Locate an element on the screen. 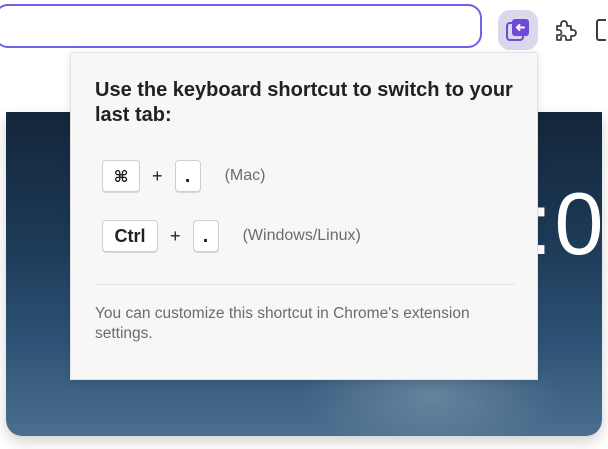 The width and height of the screenshot is (608, 449). puzzle-icon is located at coordinates (566, 30).